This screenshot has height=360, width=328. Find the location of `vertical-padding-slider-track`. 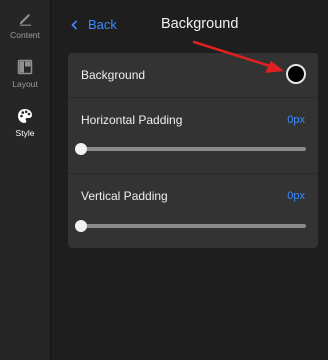

vertical-padding-slider-track is located at coordinates (190, 226).